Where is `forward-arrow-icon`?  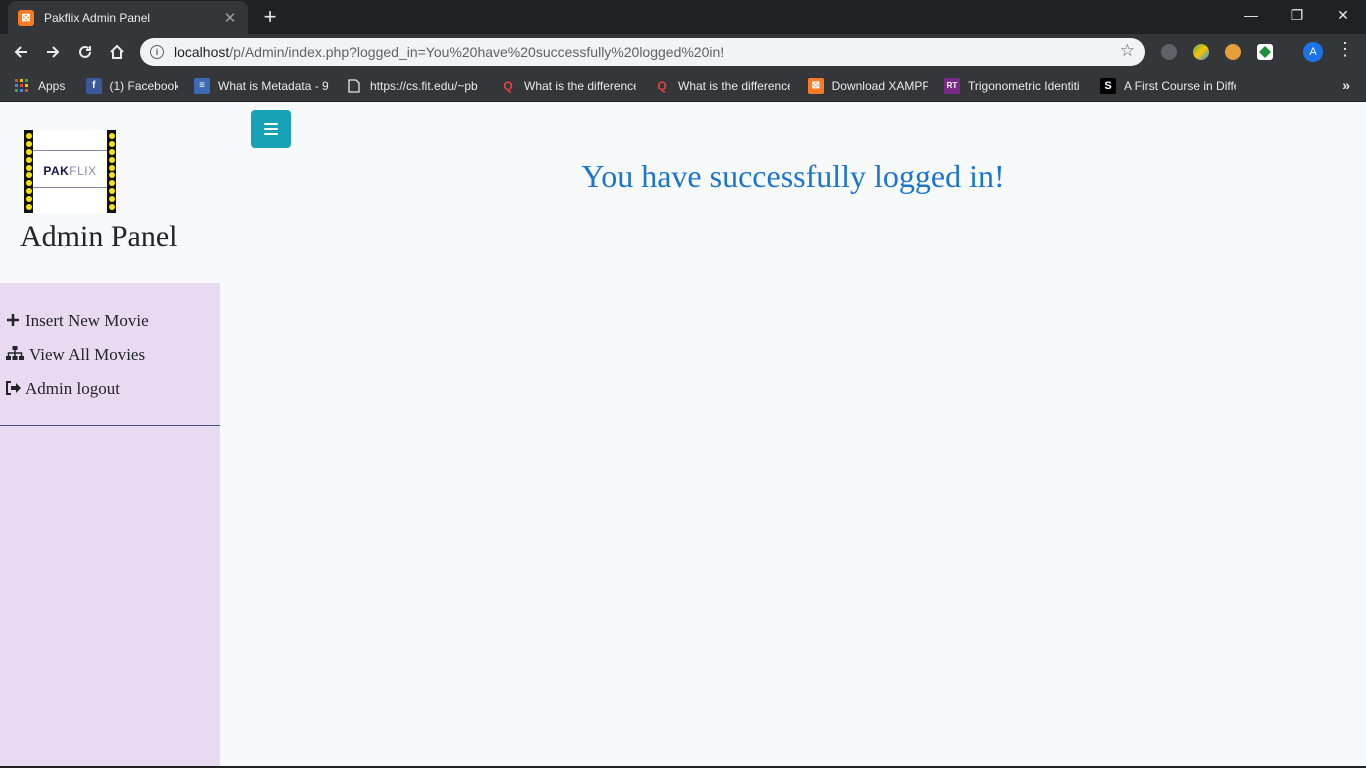 forward-arrow-icon is located at coordinates (53, 52).